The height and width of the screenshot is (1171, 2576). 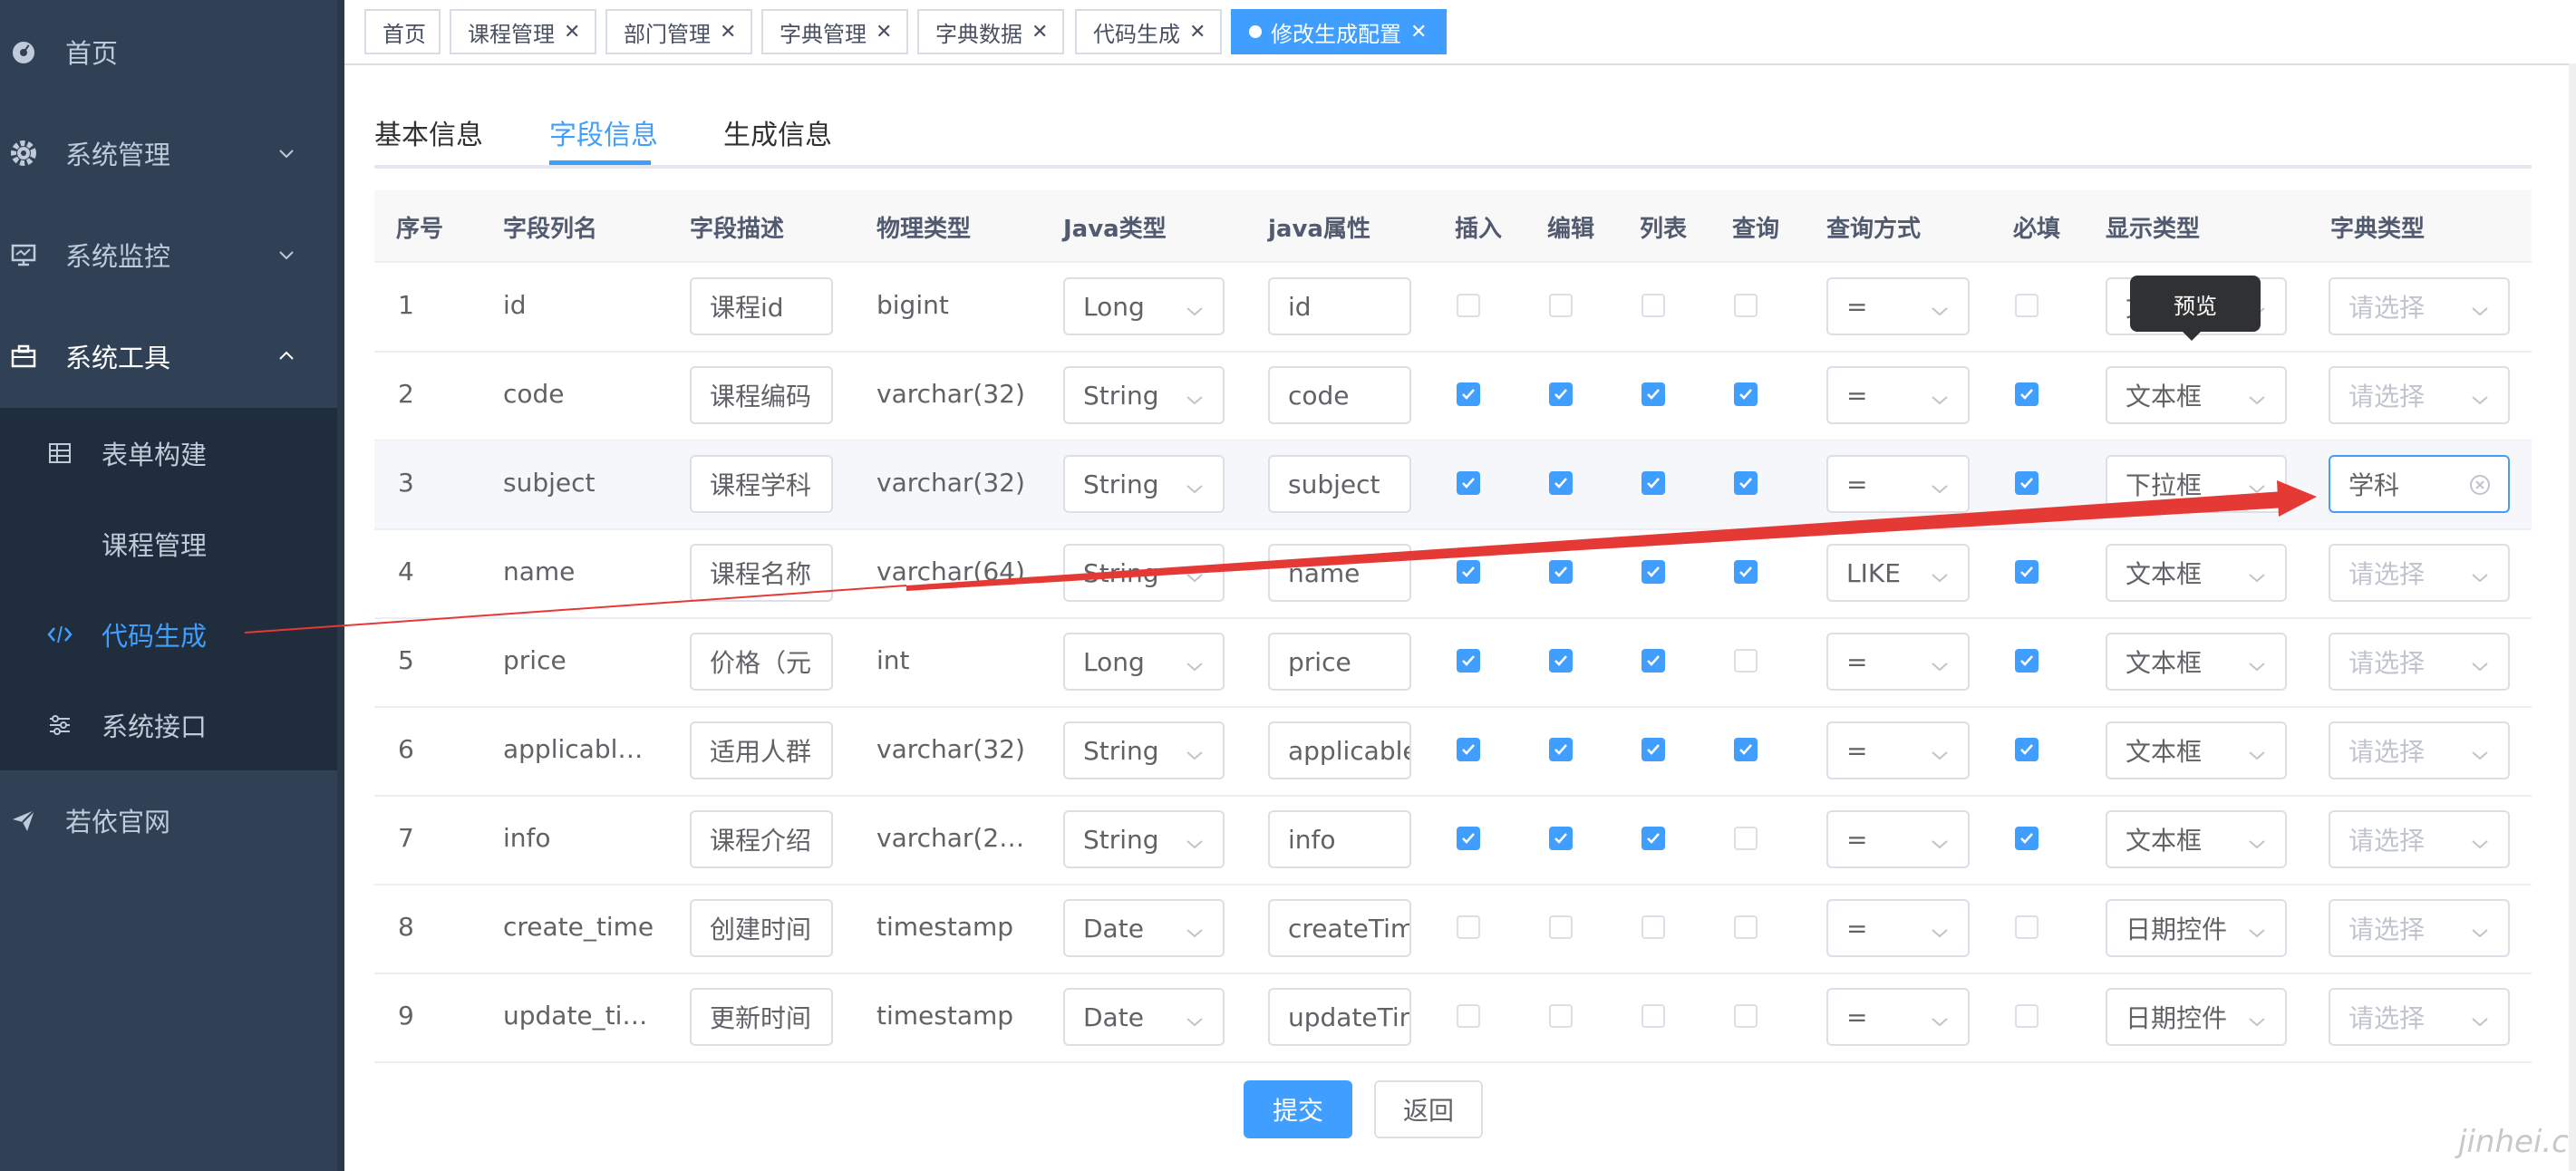 I want to click on watermark: jinhei.cn, so click(x=2517, y=1142).